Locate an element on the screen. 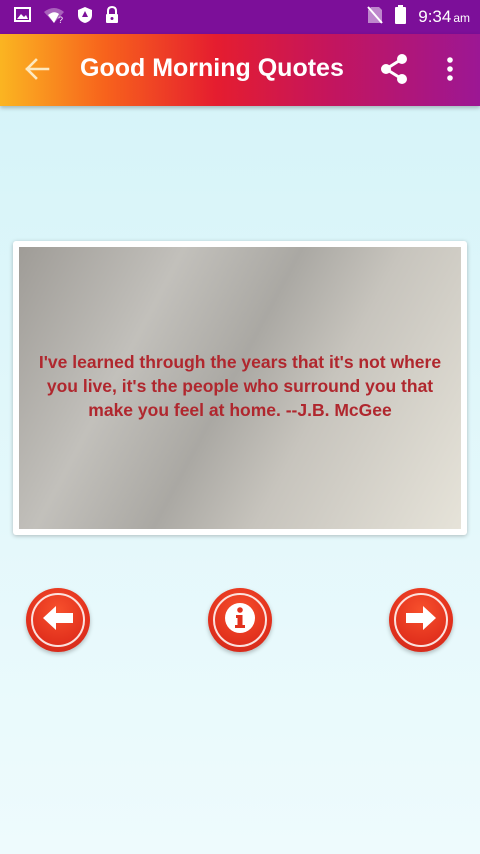  arrow-right-icon is located at coordinates (421, 620).